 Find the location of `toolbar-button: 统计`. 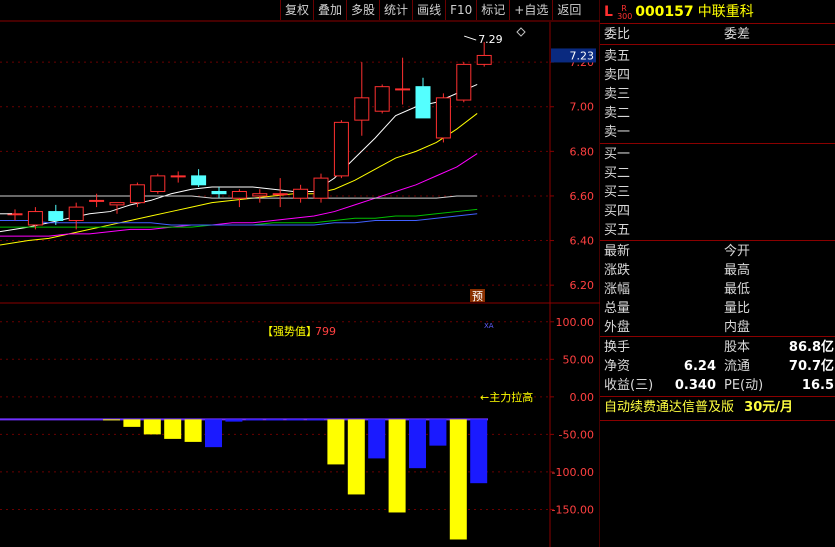

toolbar-button: 统计 is located at coordinates (395, 10).